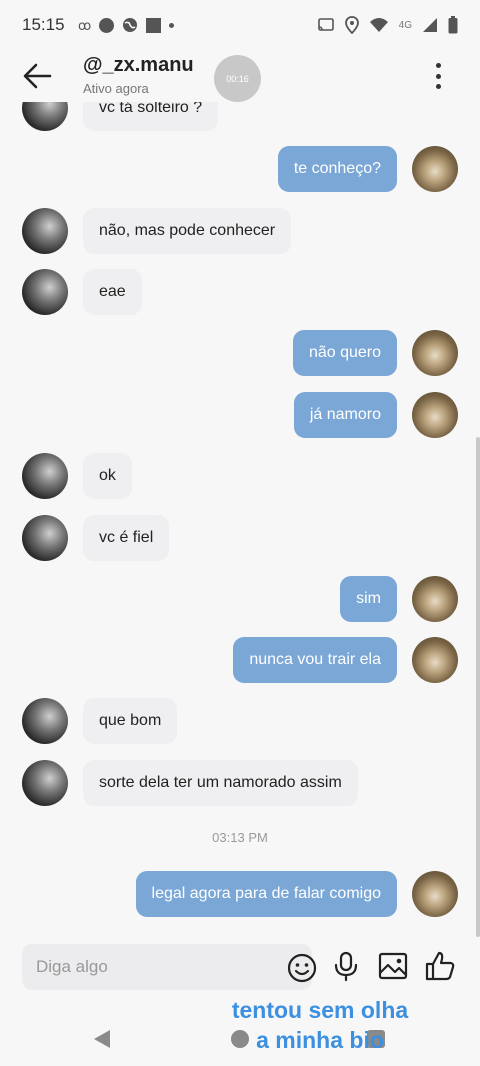 This screenshot has width=480, height=1066. I want to click on outgoing-message-row: legal agora para de falar comigo, so click(240, 894).